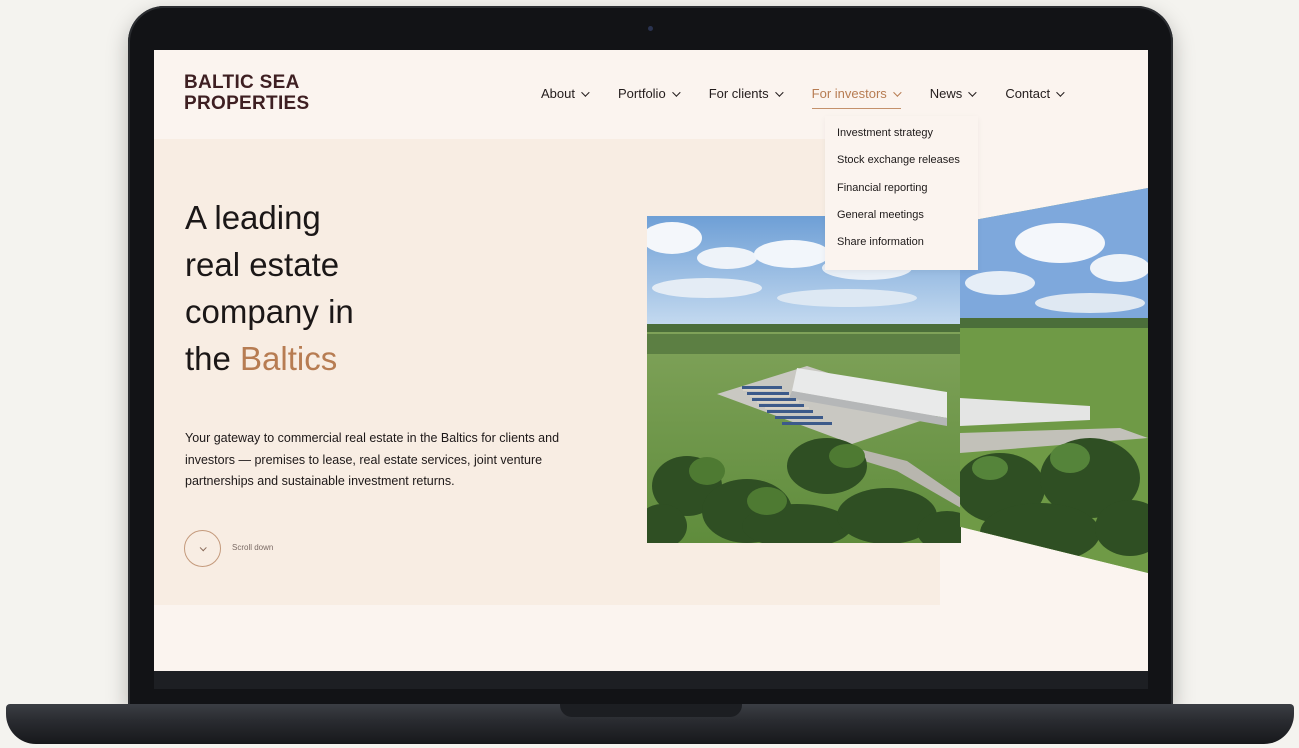 The width and height of the screenshot is (1299, 748). I want to click on nav-item-label: Contact, so click(1028, 93).